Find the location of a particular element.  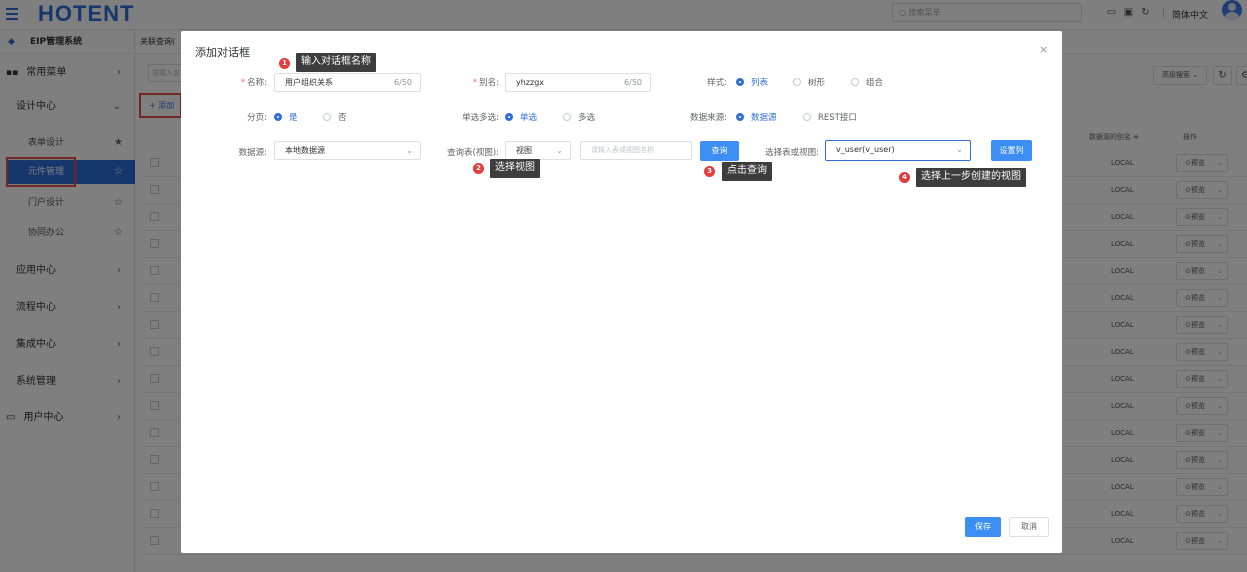

page-label: 分页: is located at coordinates (257, 118).